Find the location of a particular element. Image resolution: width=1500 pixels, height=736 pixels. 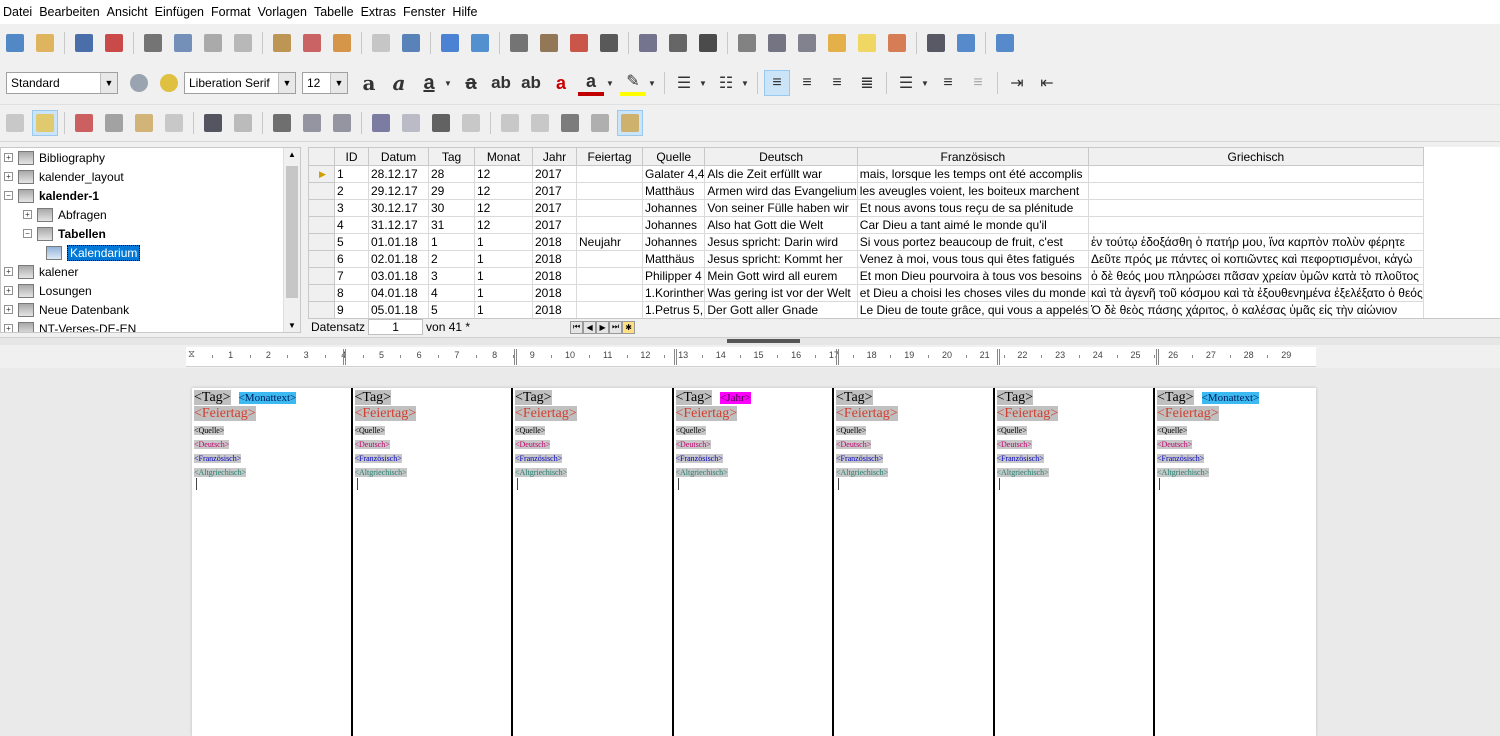

menu-tabelle: Tabelle is located at coordinates (334, 12).